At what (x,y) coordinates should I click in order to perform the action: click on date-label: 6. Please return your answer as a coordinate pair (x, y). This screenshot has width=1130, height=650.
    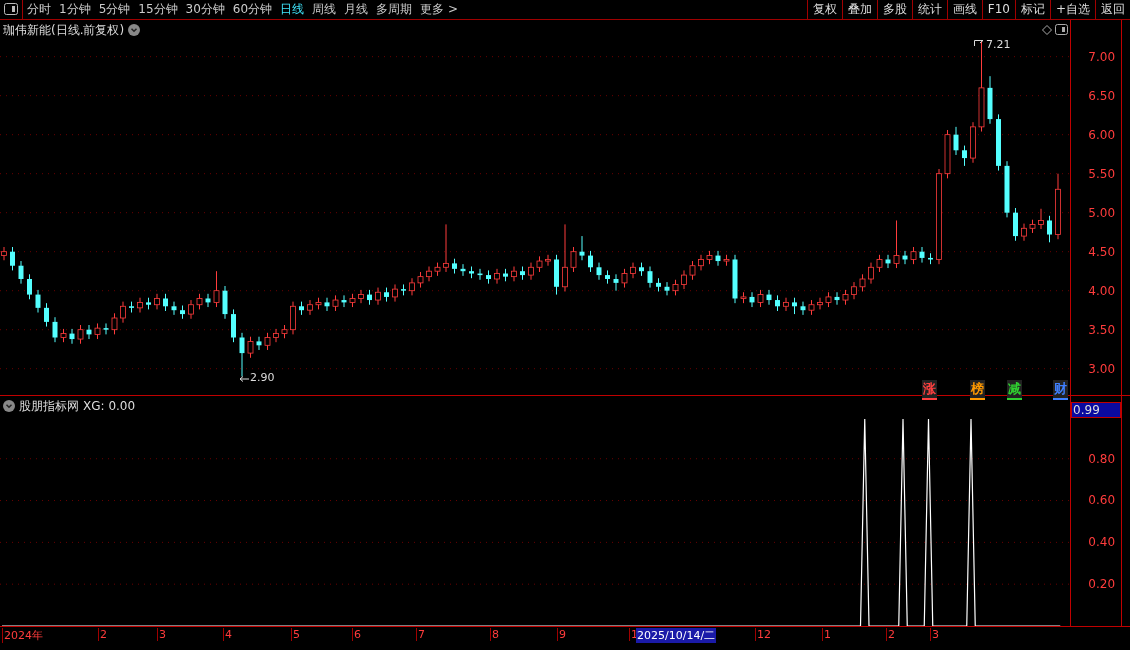
    Looking at the image, I should click on (356, 635).